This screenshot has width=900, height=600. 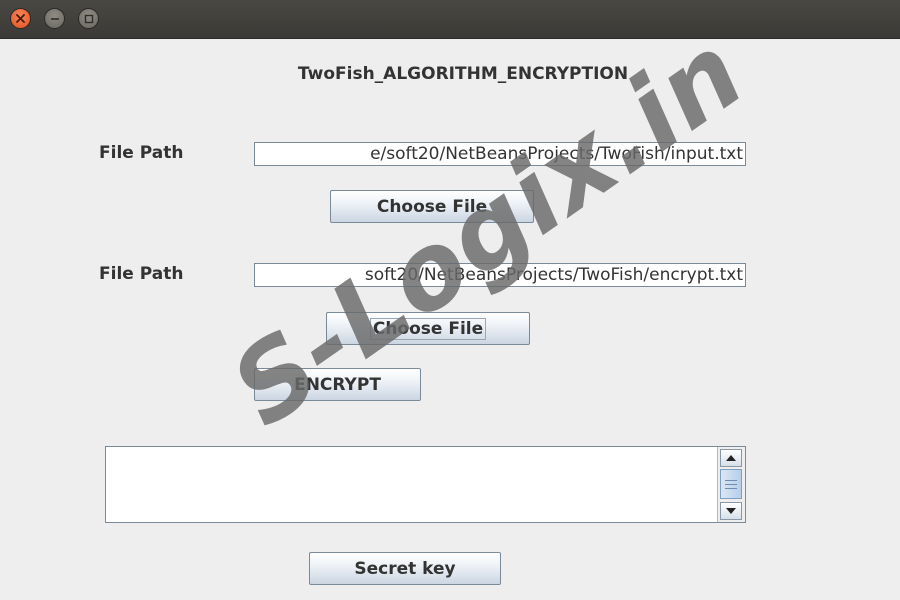 I want to click on scroll-up-button, so click(x=731, y=458).